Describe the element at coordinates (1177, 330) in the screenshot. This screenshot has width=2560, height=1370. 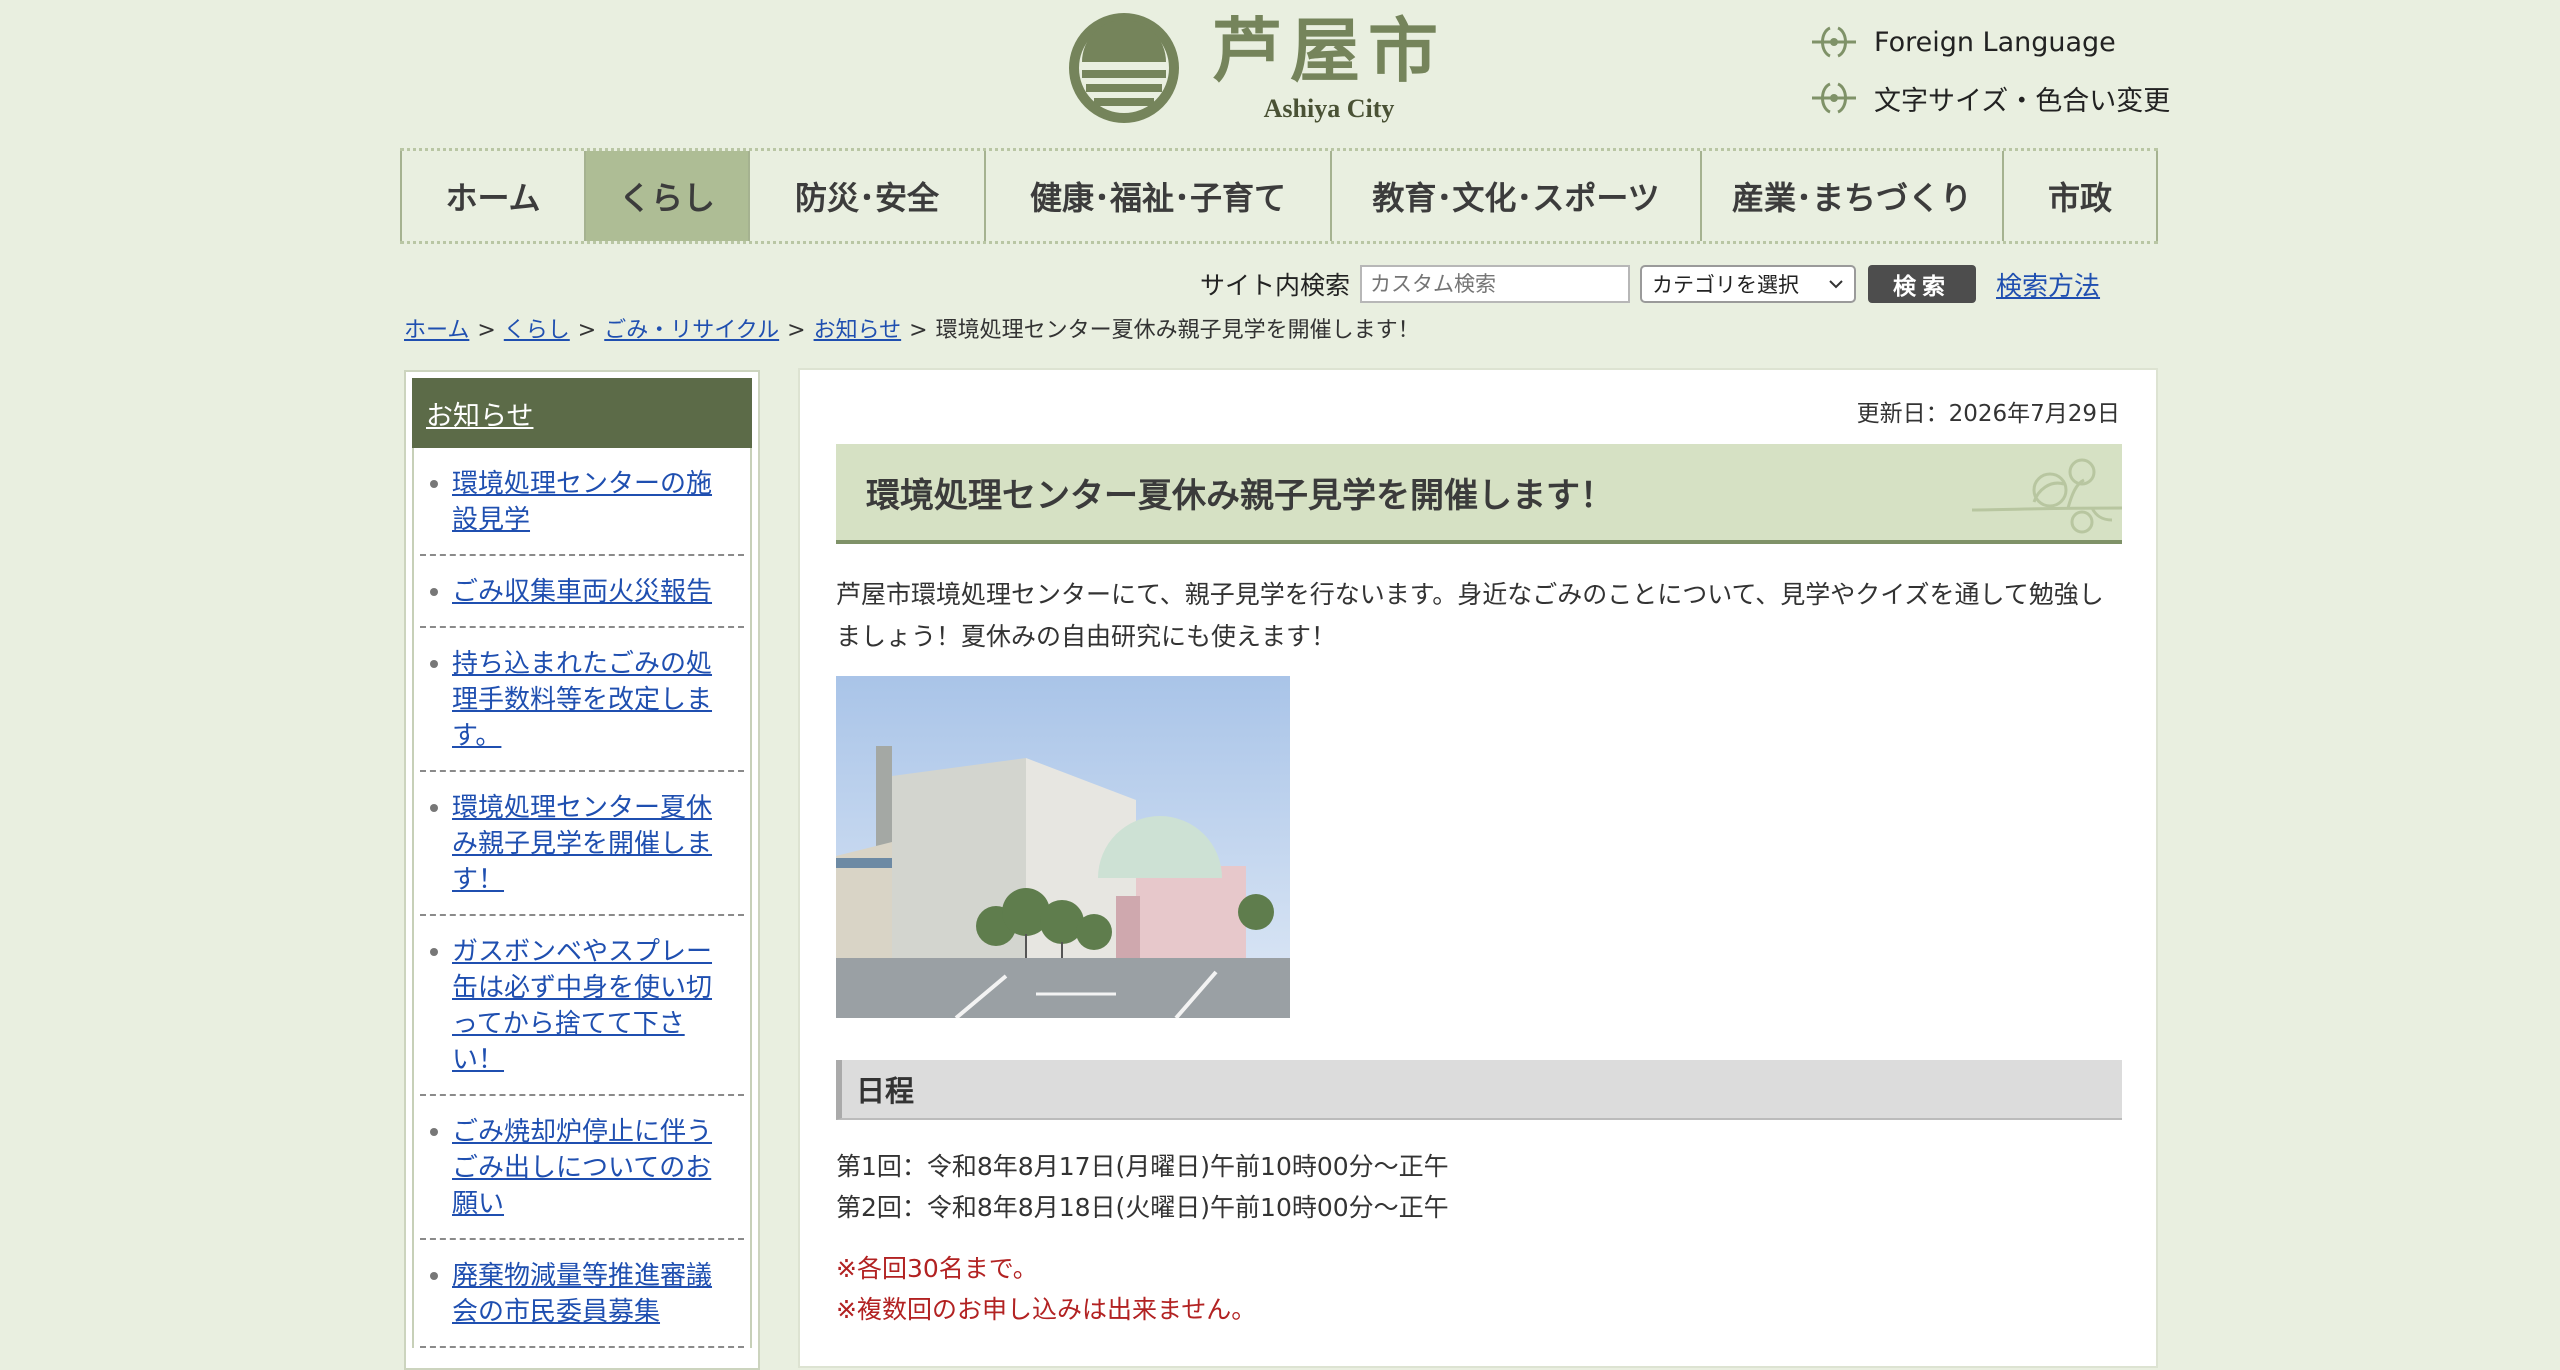
I see `breadcrumb-current: 環境処理センター夏休み親子見学を開催します！` at that location.